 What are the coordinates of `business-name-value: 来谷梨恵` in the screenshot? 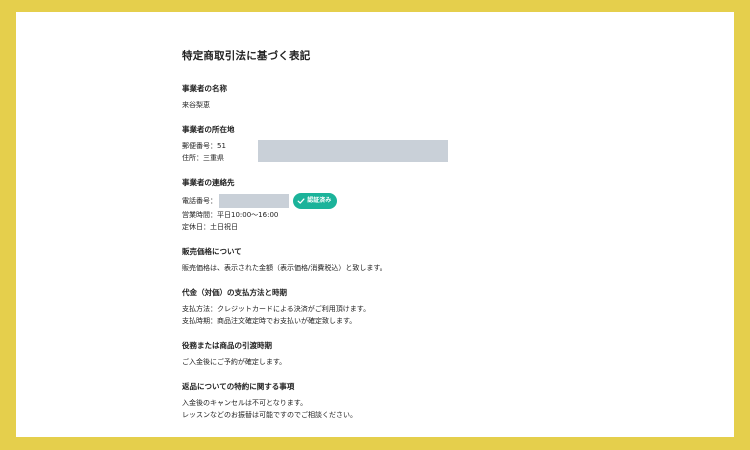 It's located at (196, 105).